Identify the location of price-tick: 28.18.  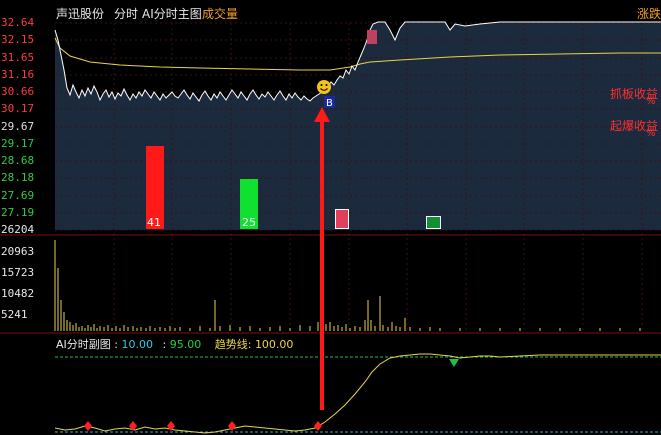
(18, 177).